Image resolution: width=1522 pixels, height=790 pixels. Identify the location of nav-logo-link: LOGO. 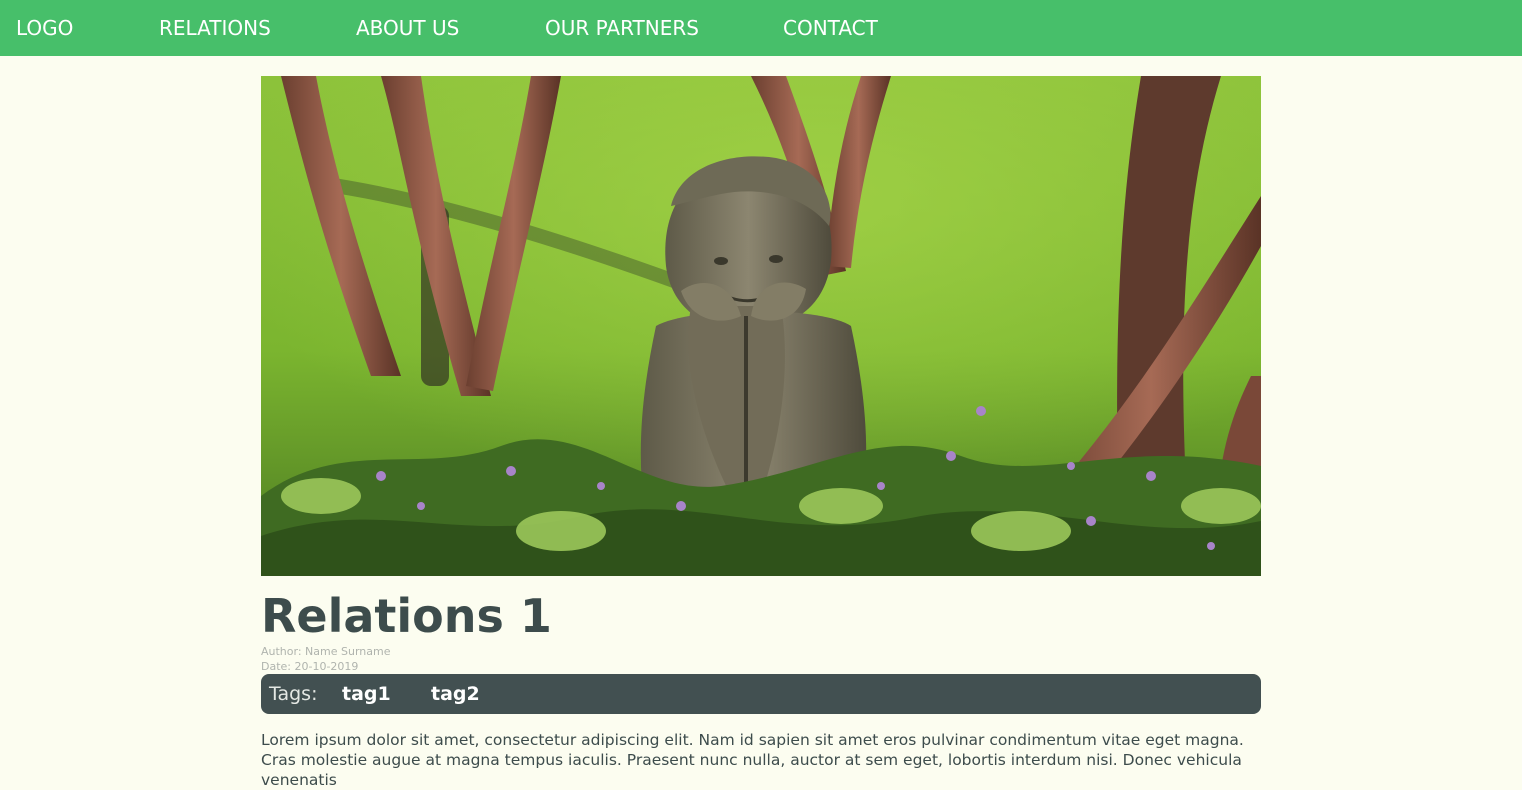
(44, 28).